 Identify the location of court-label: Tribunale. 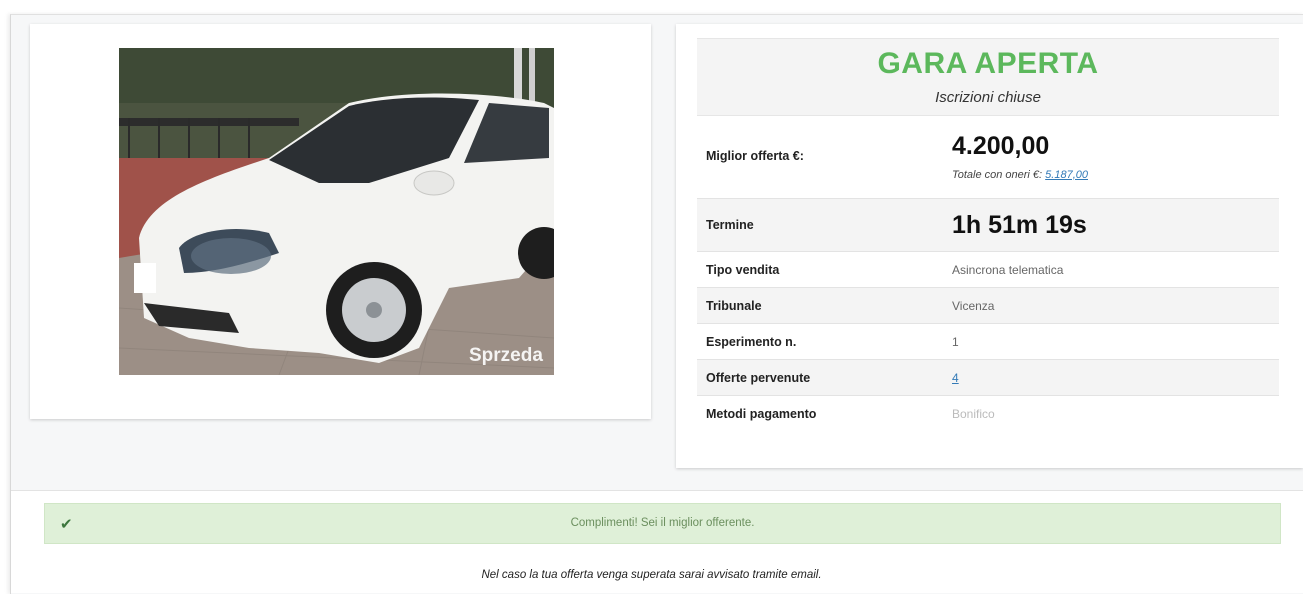
(824, 305).